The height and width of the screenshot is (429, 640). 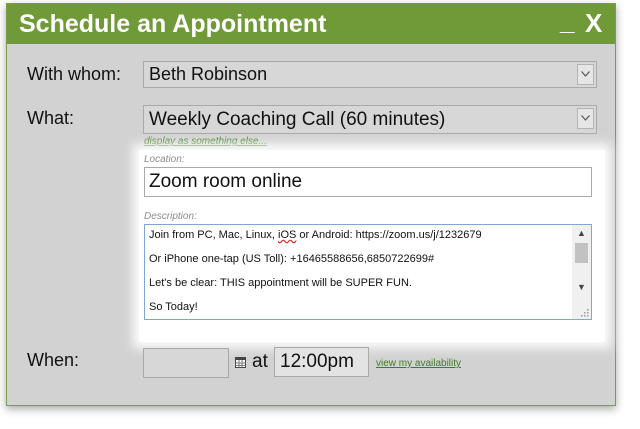 I want to click on at-label: at, so click(x=260, y=361).